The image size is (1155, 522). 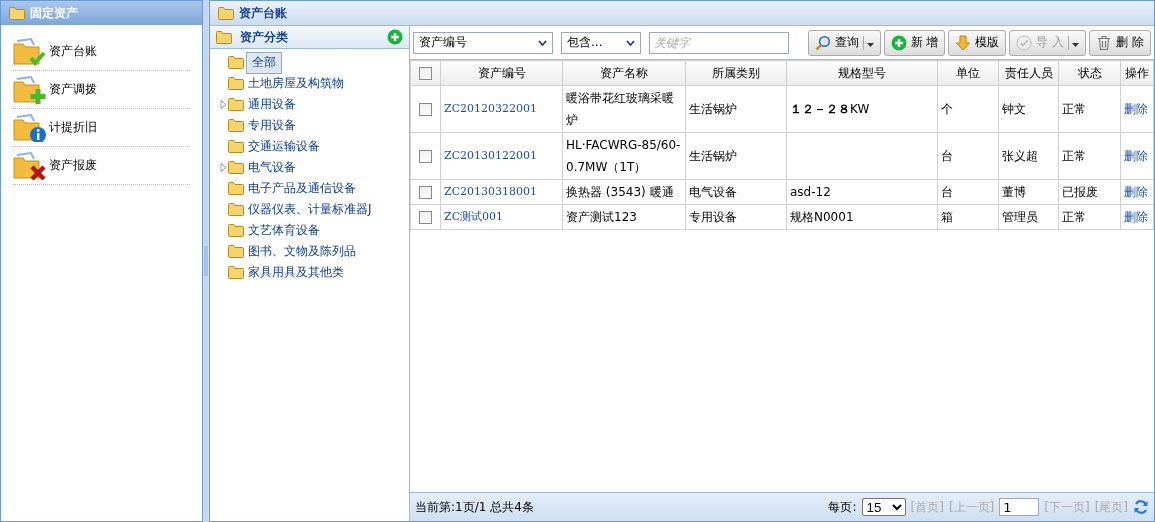 I want to click on toolbar-button: 模版, so click(x=977, y=42).